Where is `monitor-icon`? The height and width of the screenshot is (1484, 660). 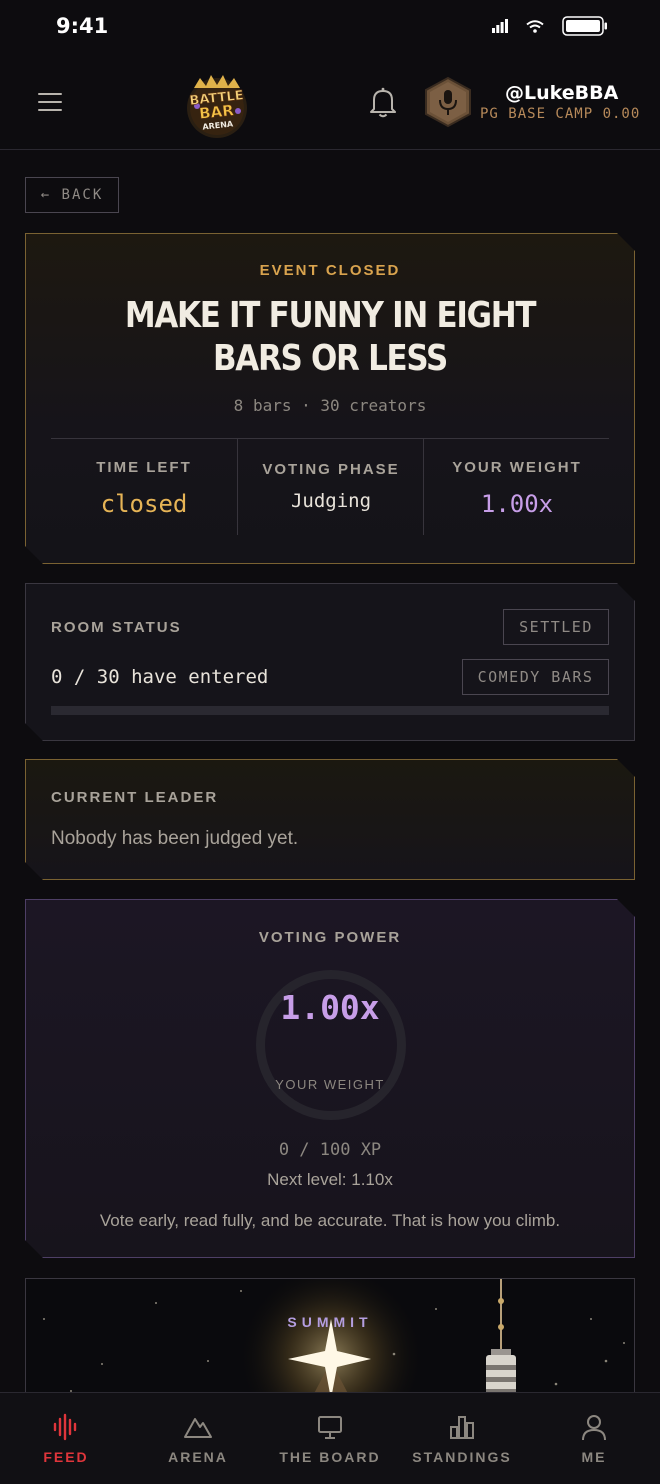 monitor-icon is located at coordinates (330, 1427).